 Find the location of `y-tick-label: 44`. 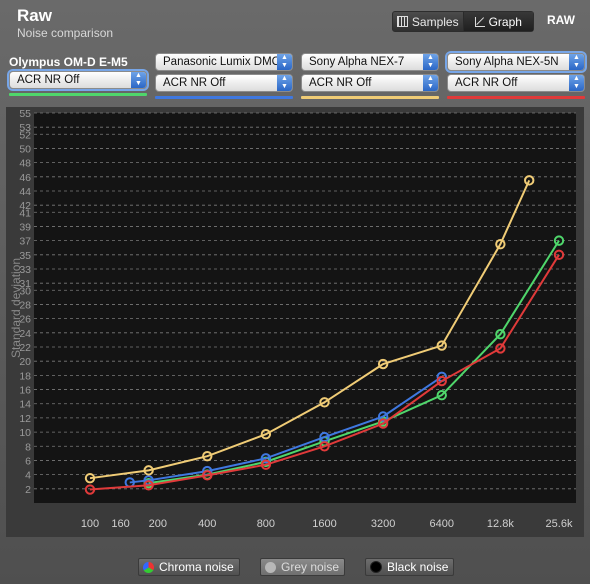

y-tick-label: 44 is located at coordinates (25, 192).